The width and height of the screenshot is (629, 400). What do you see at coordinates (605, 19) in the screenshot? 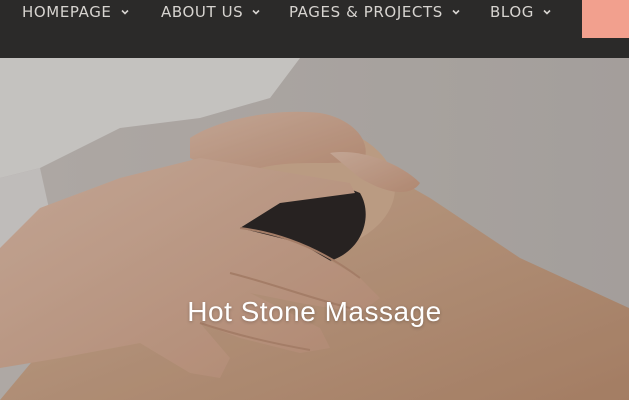
I see `cta-button` at bounding box center [605, 19].